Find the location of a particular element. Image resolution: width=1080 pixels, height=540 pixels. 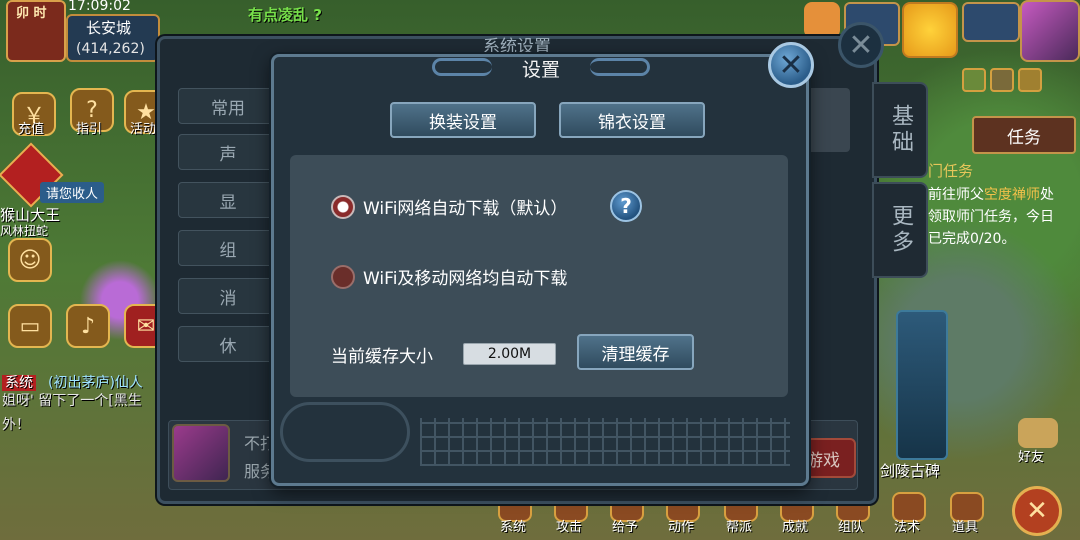

option-wifi-mobile-label: WiFi及移动网络均自动下载 is located at coordinates (465, 276).